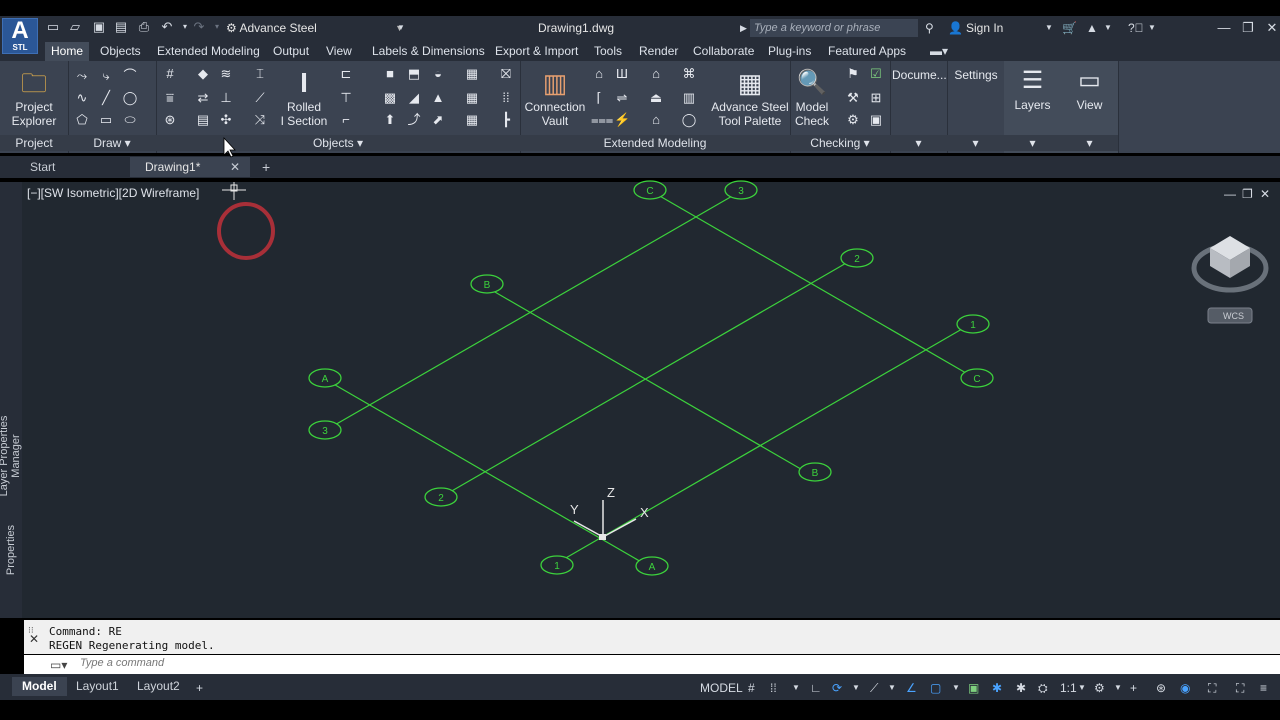  Describe the element at coordinates (816, 688) in the screenshot. I see `ortho-icon: ∟` at that location.